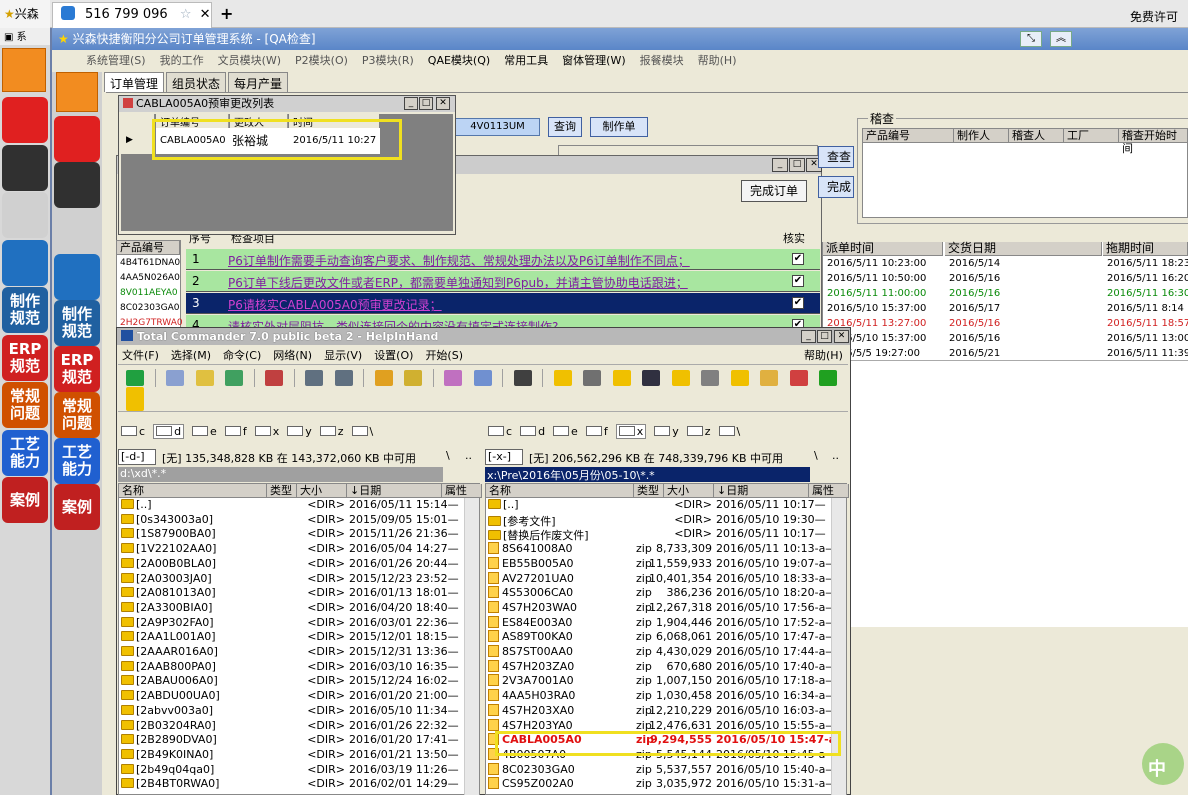 This screenshot has width=1188, height=795. What do you see at coordinates (299, 431) in the screenshot?
I see `drive-button-y: y` at bounding box center [299, 431].